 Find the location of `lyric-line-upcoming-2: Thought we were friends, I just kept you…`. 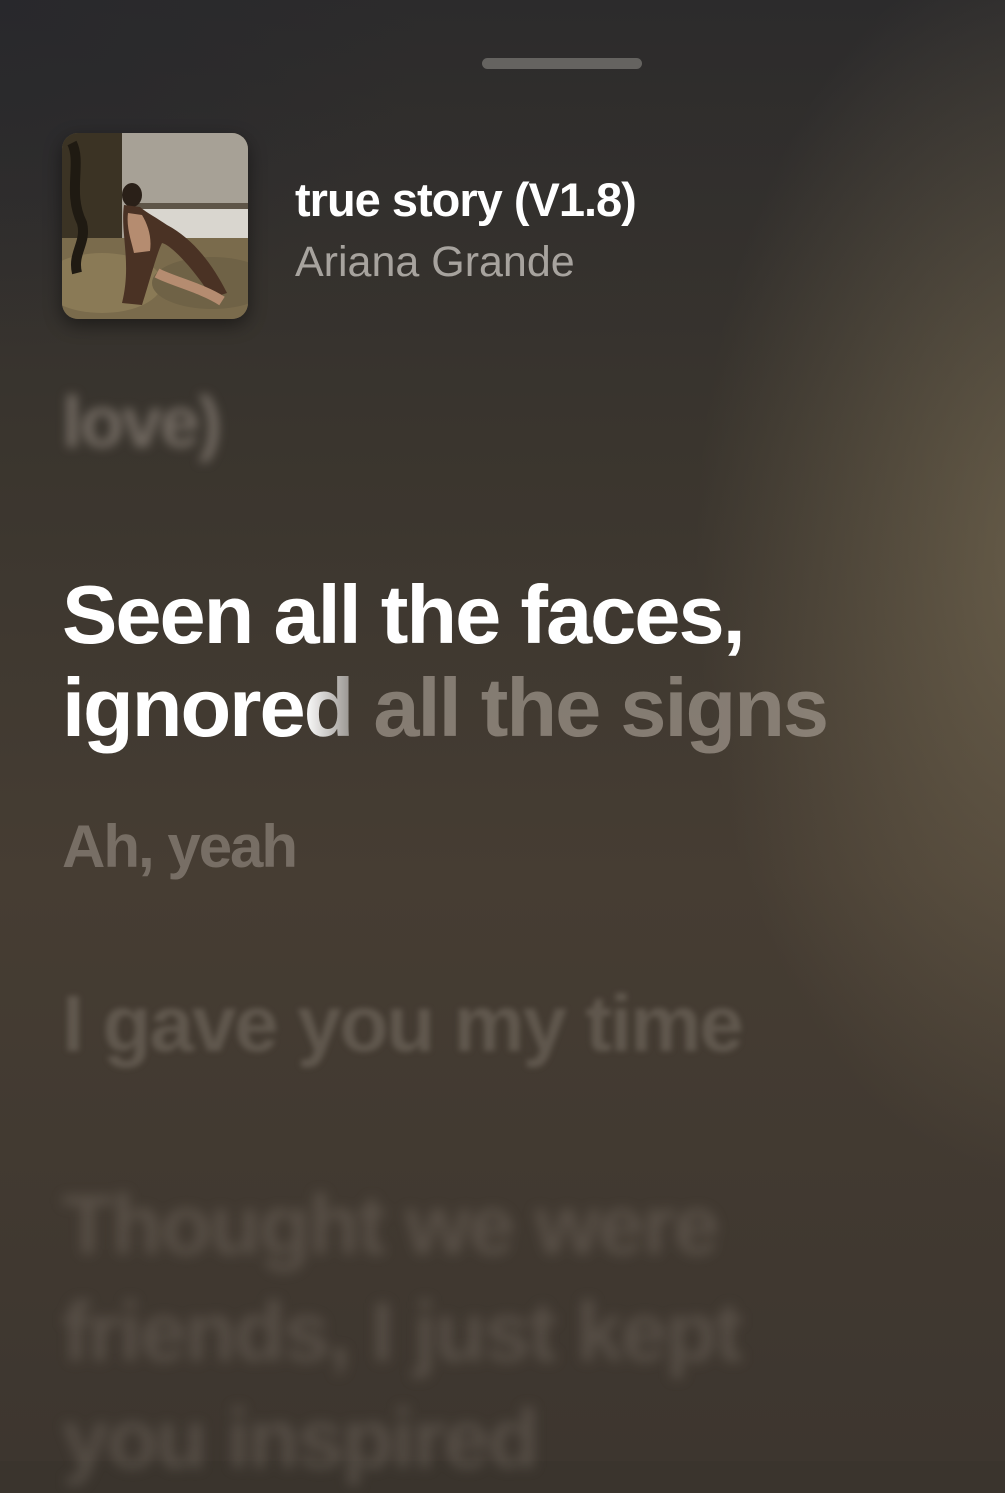

lyric-line-upcoming-2: Thought we were friends, I just kept you… is located at coordinates (402, 1332).